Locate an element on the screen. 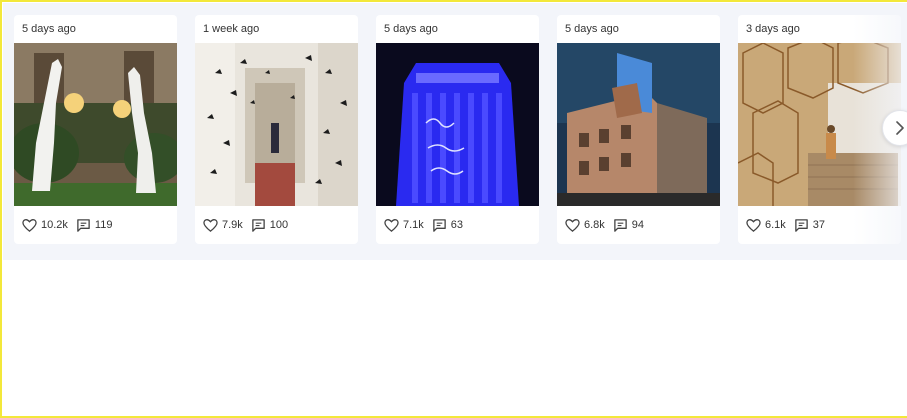 The width and height of the screenshot is (907, 418). butterfly-hallway-image is located at coordinates (276, 124).